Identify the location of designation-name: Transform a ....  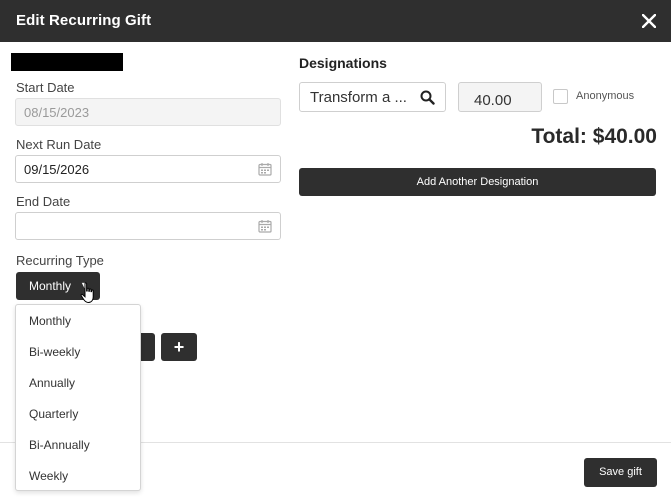
(358, 97).